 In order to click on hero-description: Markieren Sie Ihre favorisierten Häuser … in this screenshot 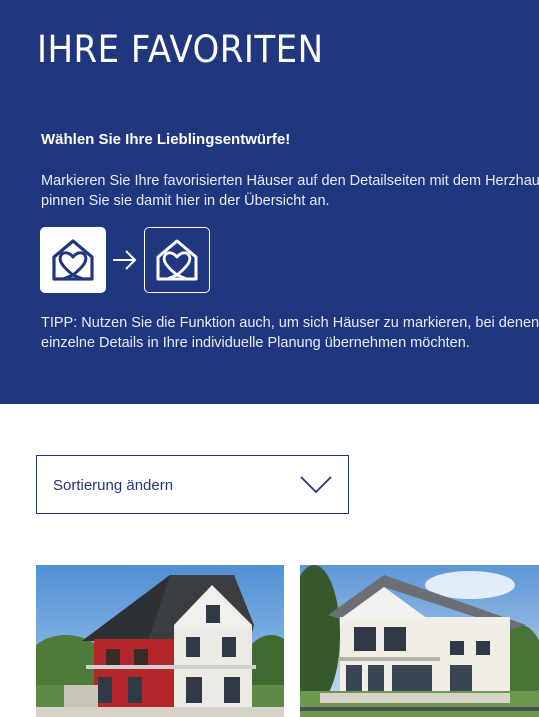, I will do `click(290, 191)`.